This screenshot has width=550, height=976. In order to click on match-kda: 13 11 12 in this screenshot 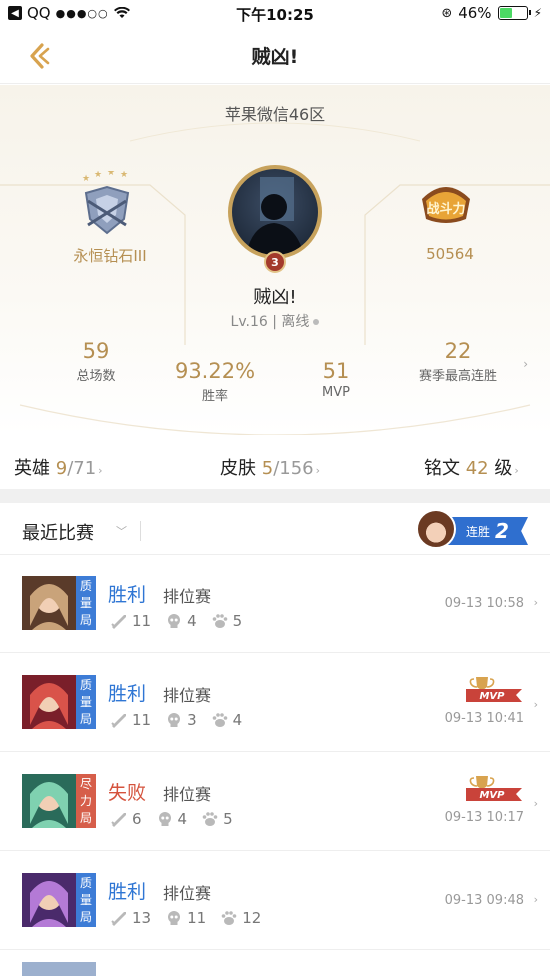, I will do `click(192, 918)`.